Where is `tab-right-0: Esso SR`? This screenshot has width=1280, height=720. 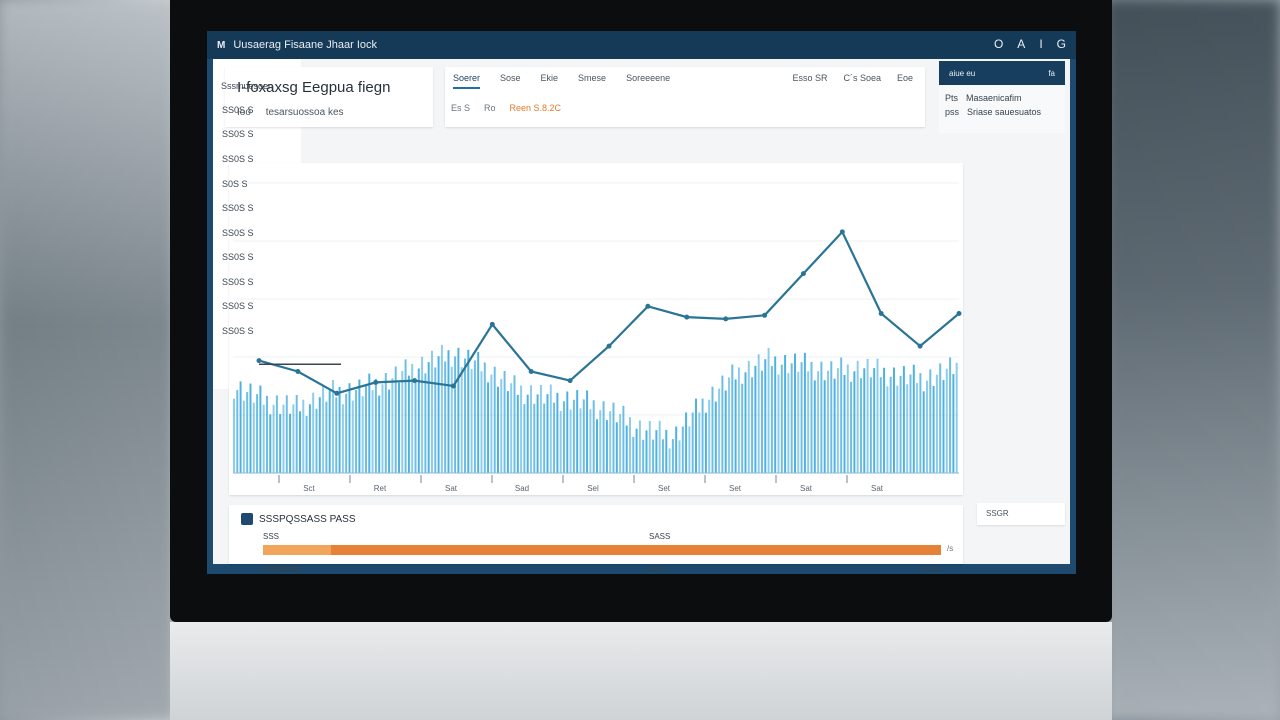 tab-right-0: Esso SR is located at coordinates (809, 78).